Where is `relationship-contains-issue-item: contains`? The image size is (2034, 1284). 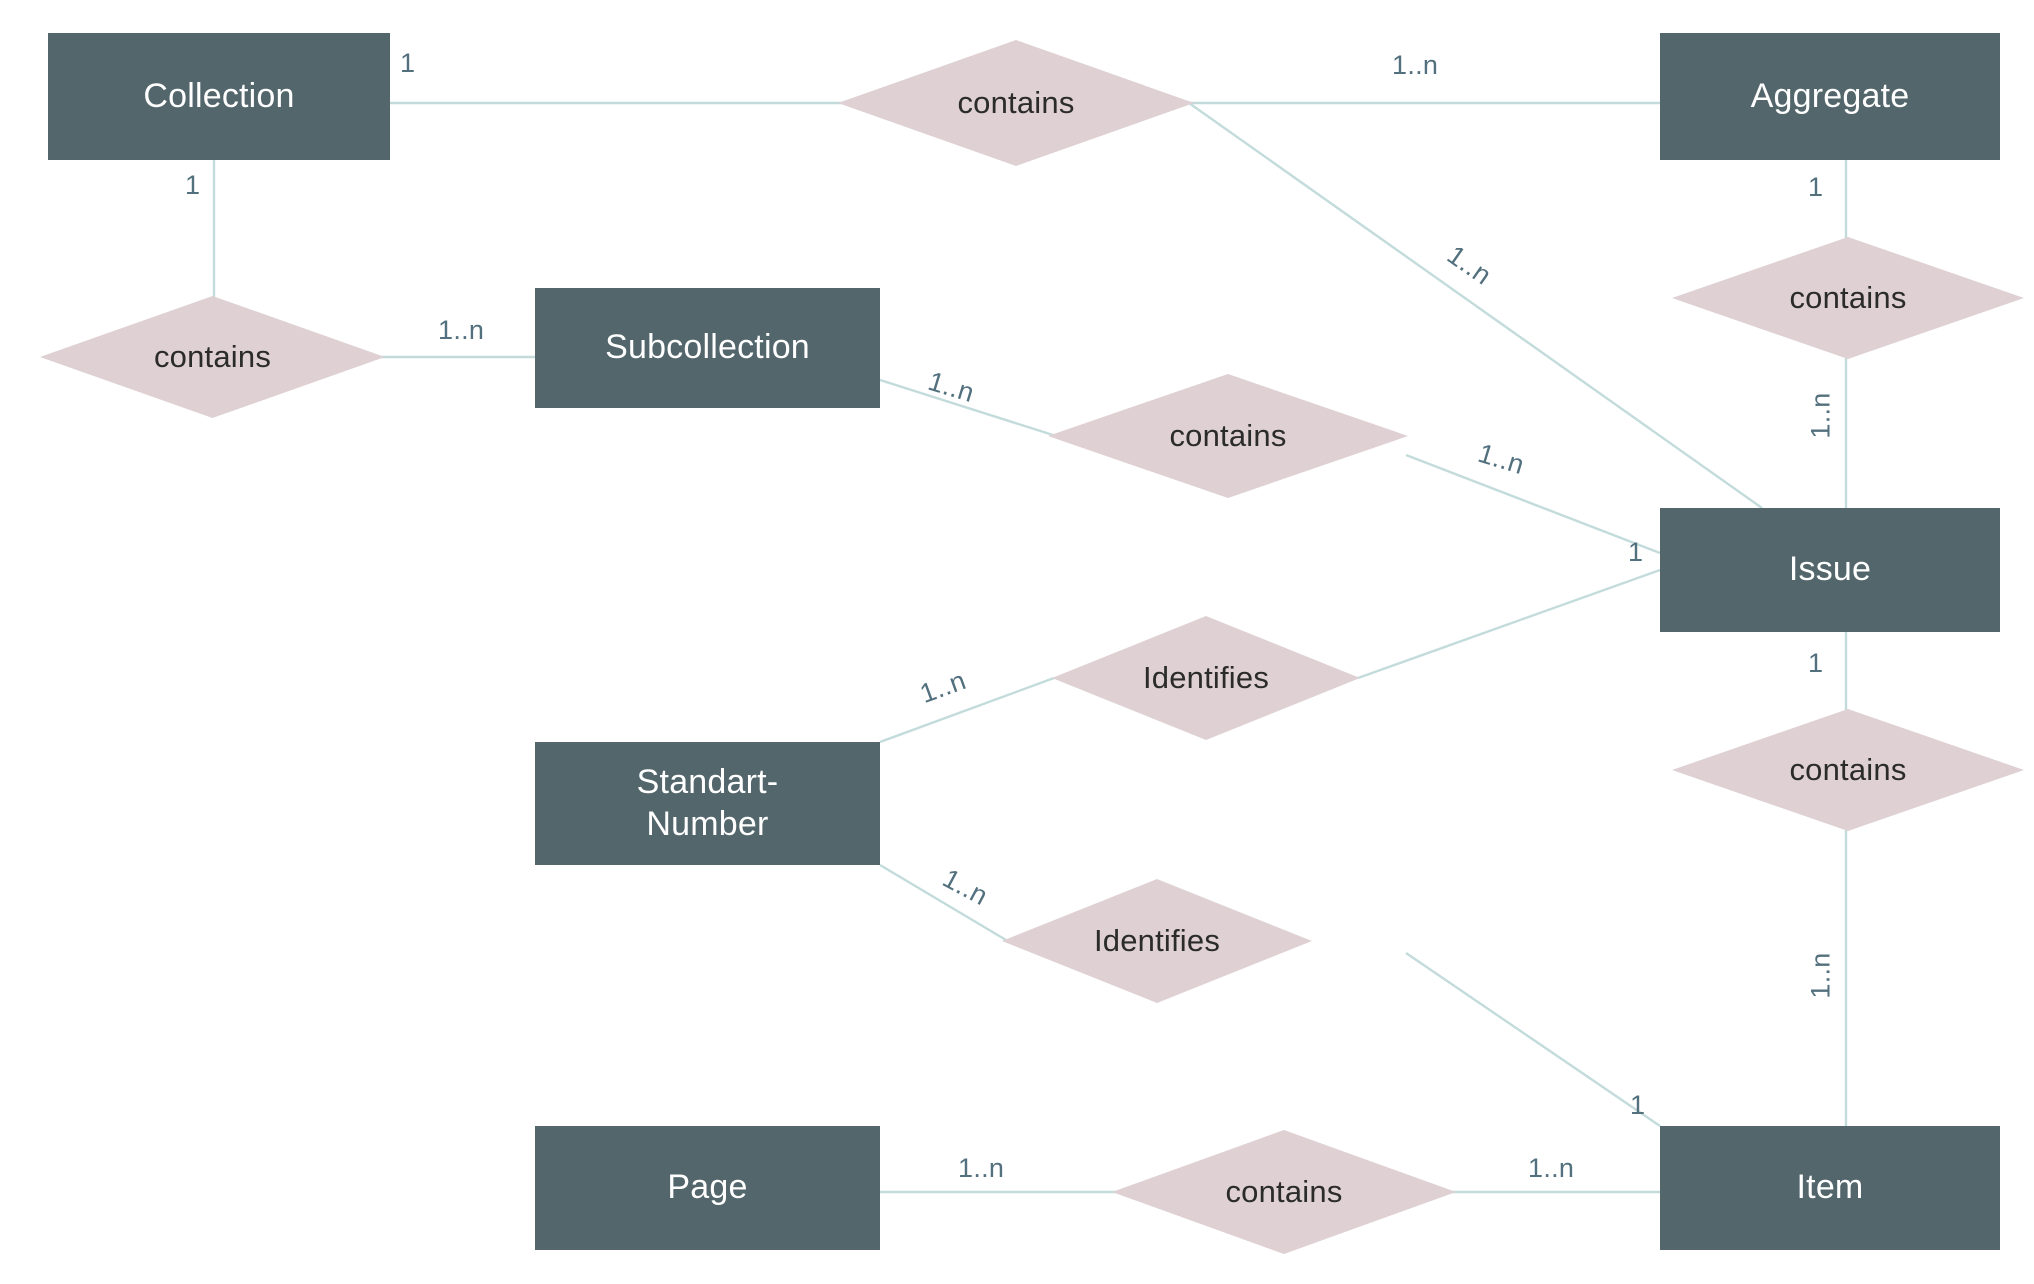
relationship-contains-issue-item: contains is located at coordinates (1848, 770).